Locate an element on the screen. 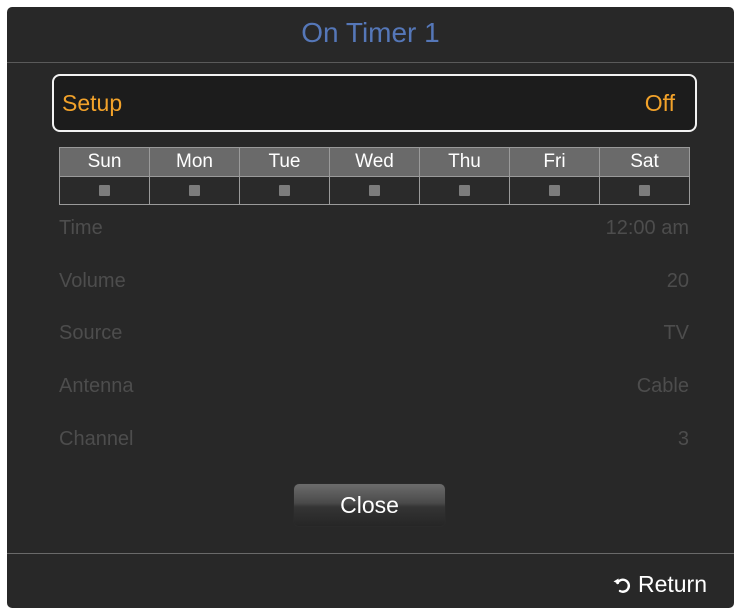 The height and width of the screenshot is (610, 741). time-value: 12:00 am is located at coordinates (647, 228).